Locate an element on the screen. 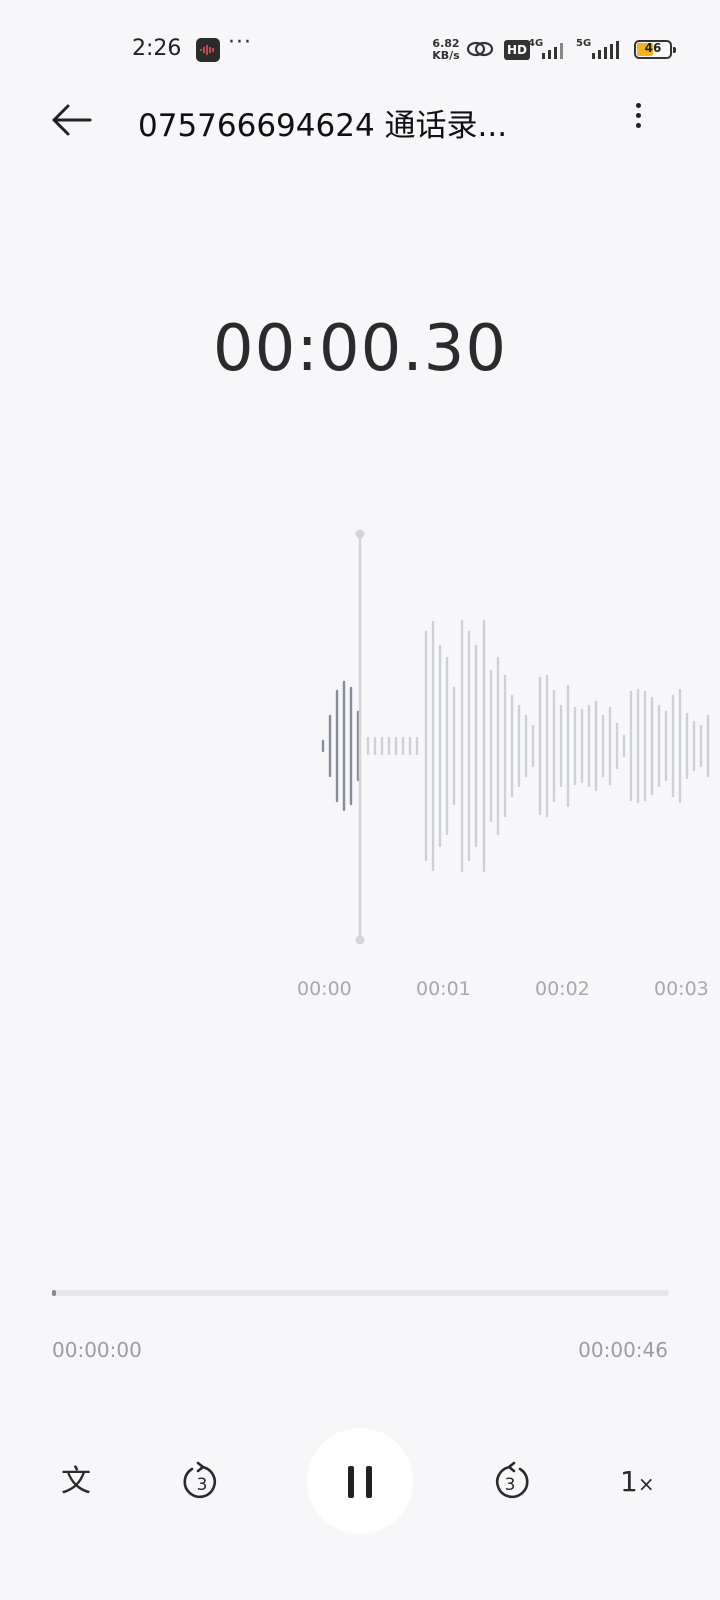  timeline-label: 00:00 is located at coordinates (324, 989).